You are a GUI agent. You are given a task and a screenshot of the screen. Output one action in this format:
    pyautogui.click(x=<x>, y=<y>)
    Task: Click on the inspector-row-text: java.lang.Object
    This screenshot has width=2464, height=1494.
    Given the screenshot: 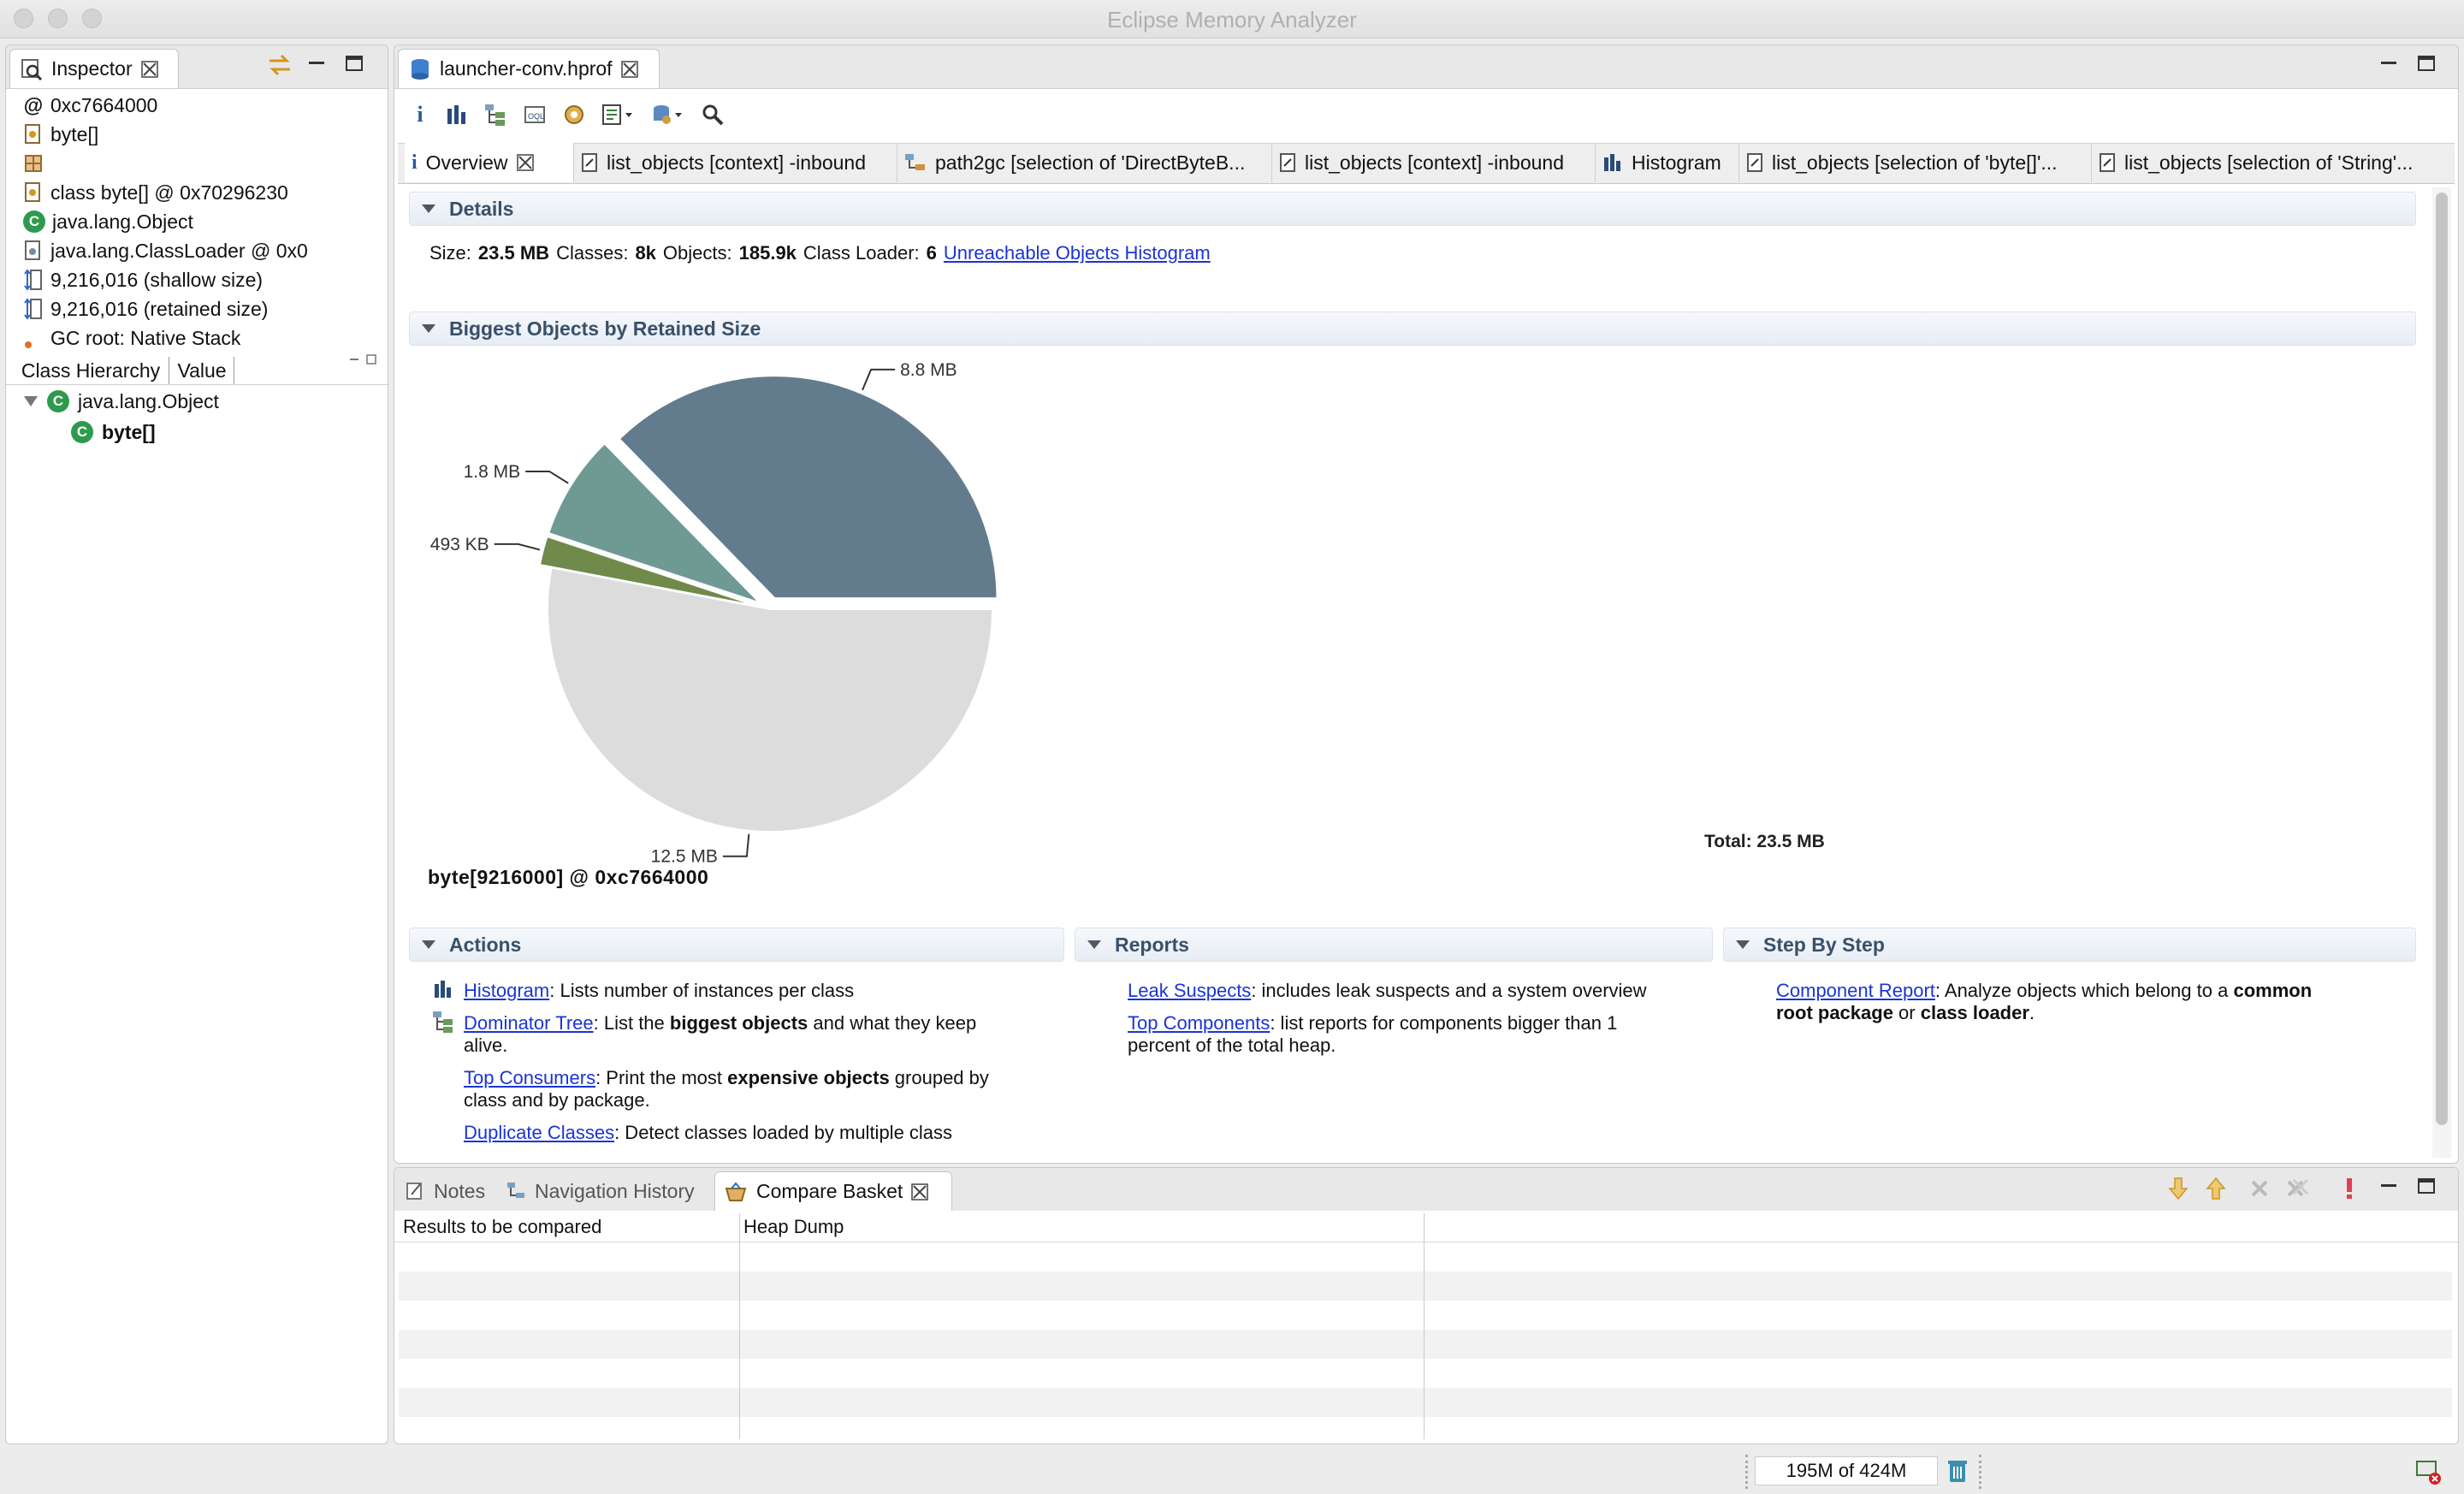 What is the action you would take?
    pyautogui.click(x=122, y=221)
    